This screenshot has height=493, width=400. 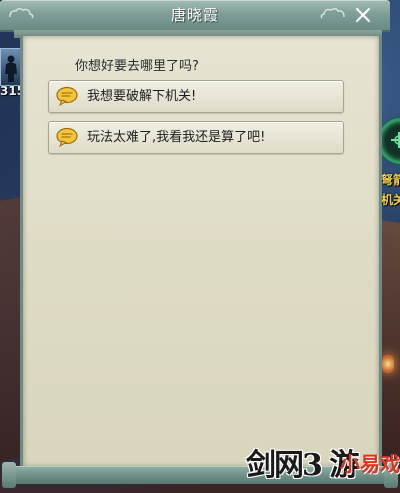 I want to click on dialog-option-label: 我想要破解下机关!, so click(x=142, y=96).